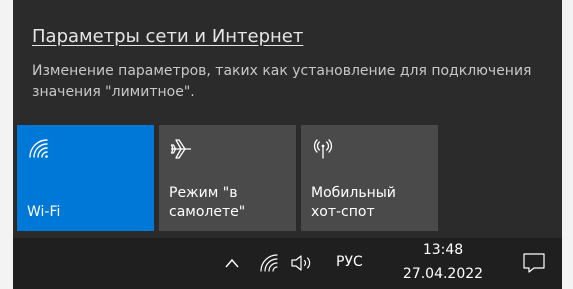 This screenshot has width=573, height=289. I want to click on chevron-up-icon, so click(232, 263).